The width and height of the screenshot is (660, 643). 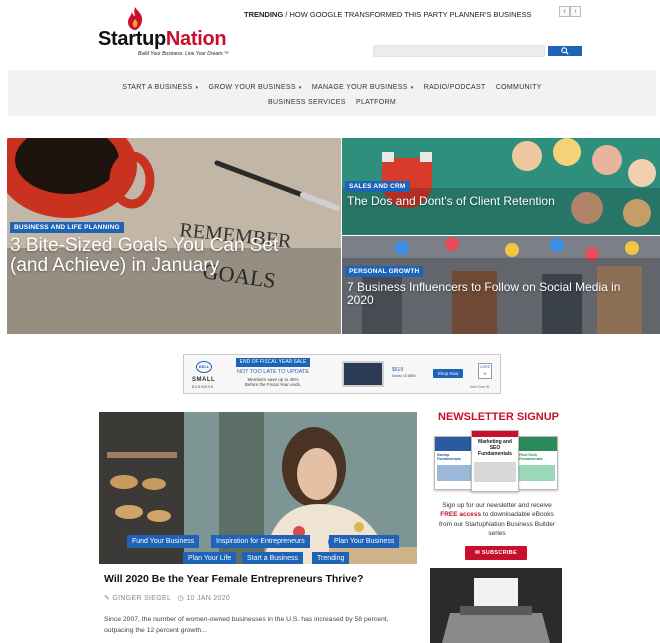 What do you see at coordinates (260, 541) in the screenshot?
I see `tag-inspiration-for-entrepreneurs: Inspiration for Entrepreneurs` at bounding box center [260, 541].